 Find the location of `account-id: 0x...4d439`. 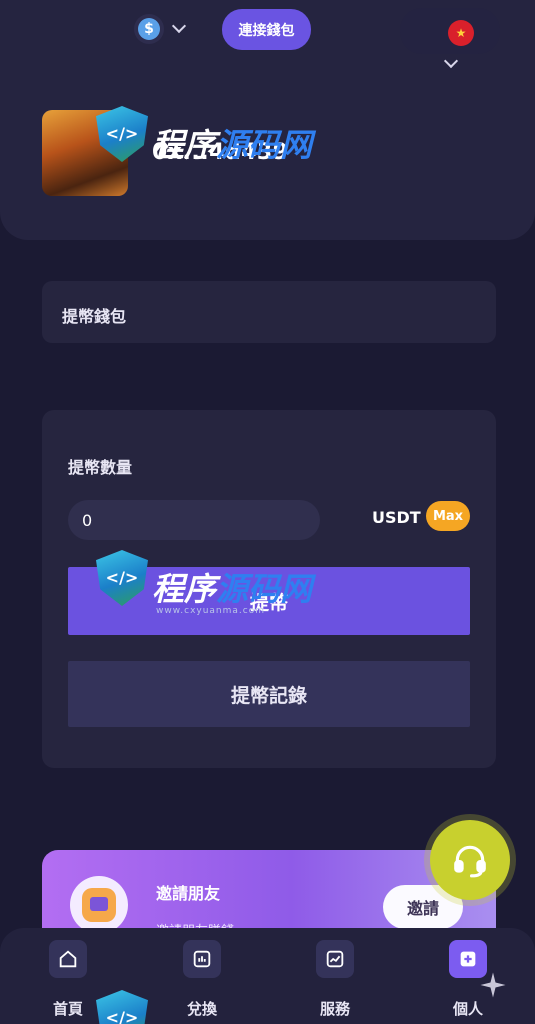

account-id: 0x...4d439 is located at coordinates (220, 152).